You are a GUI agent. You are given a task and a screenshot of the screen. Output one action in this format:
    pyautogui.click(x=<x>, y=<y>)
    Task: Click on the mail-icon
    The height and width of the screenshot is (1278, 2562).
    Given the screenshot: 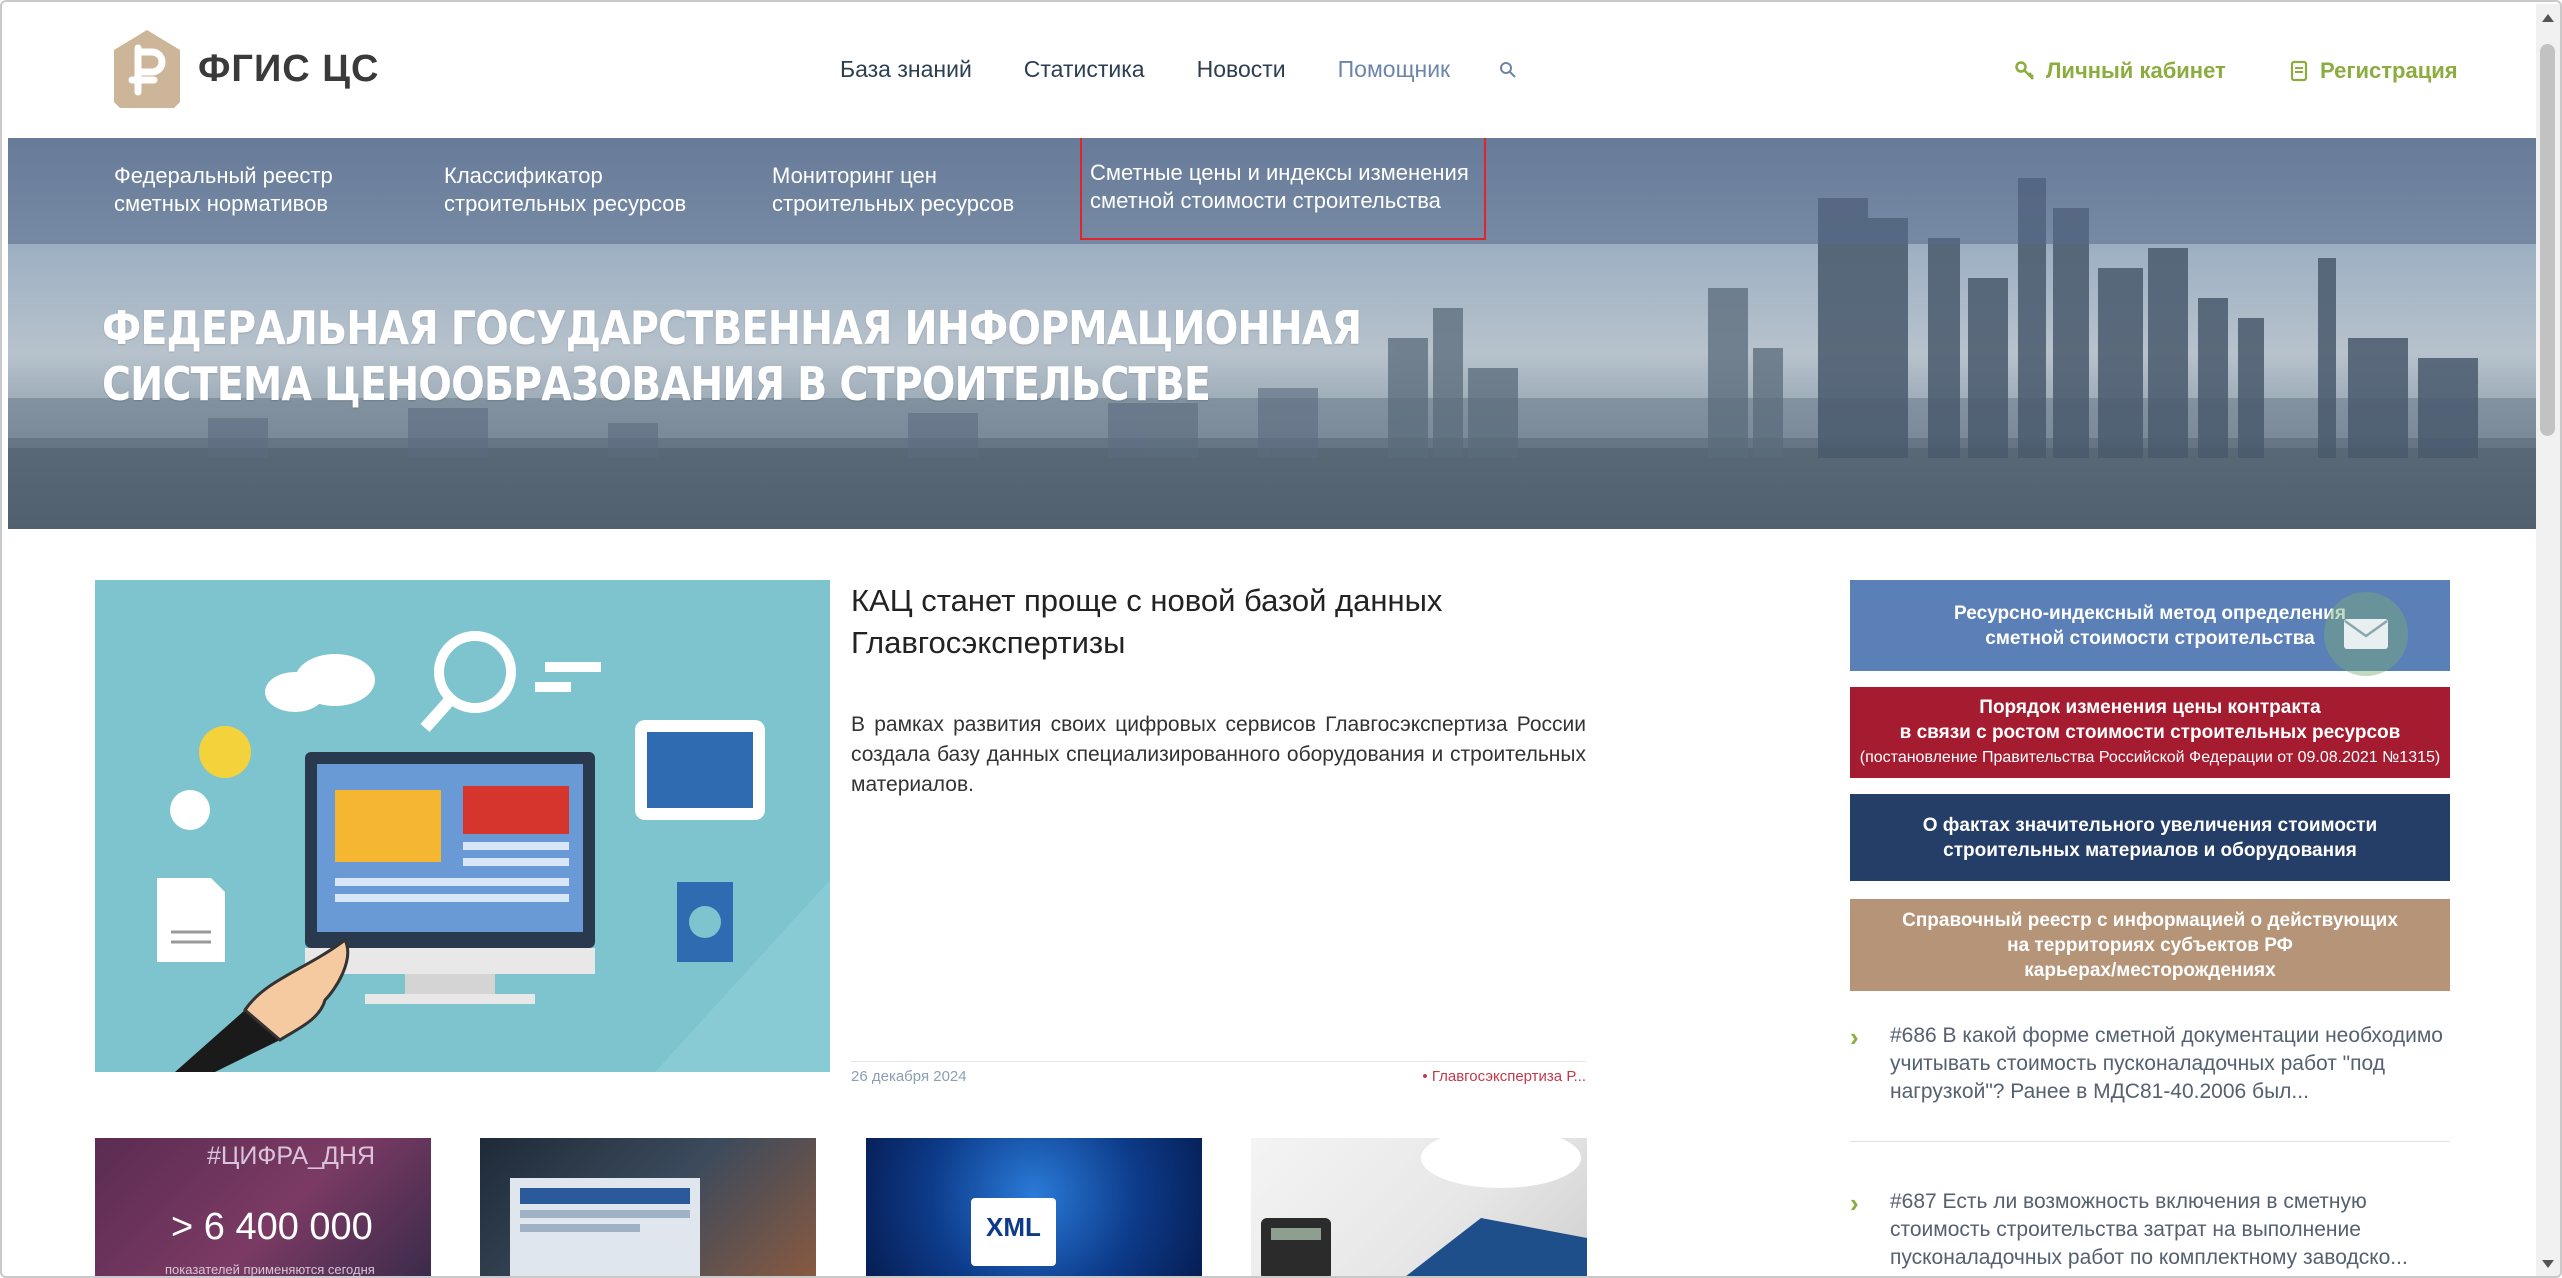 What is the action you would take?
    pyautogui.click(x=2366, y=634)
    